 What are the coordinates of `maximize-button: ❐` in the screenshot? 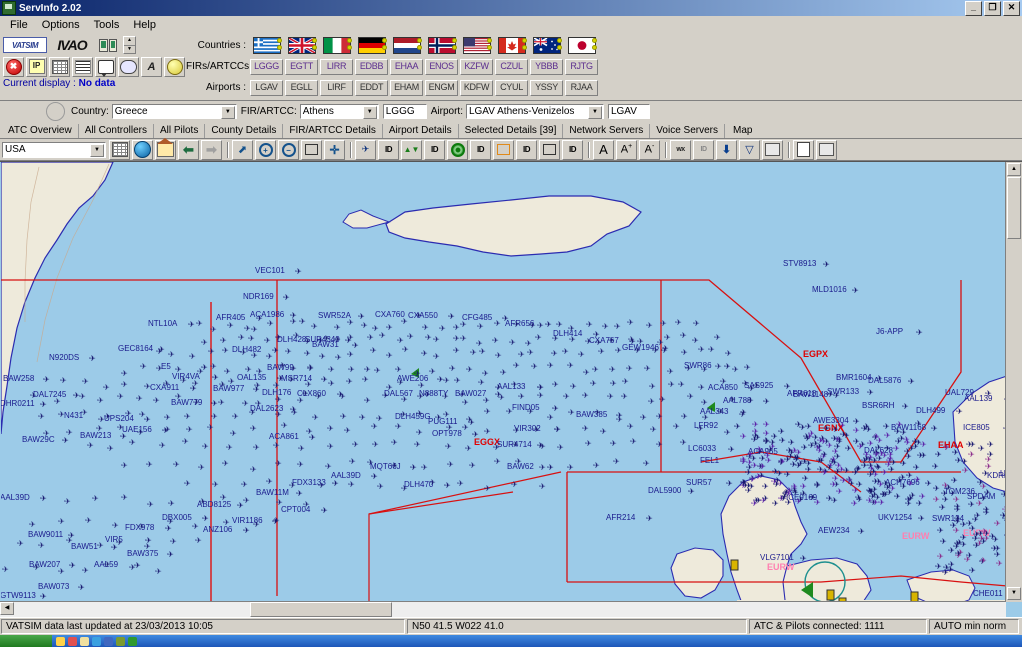 It's located at (992, 8).